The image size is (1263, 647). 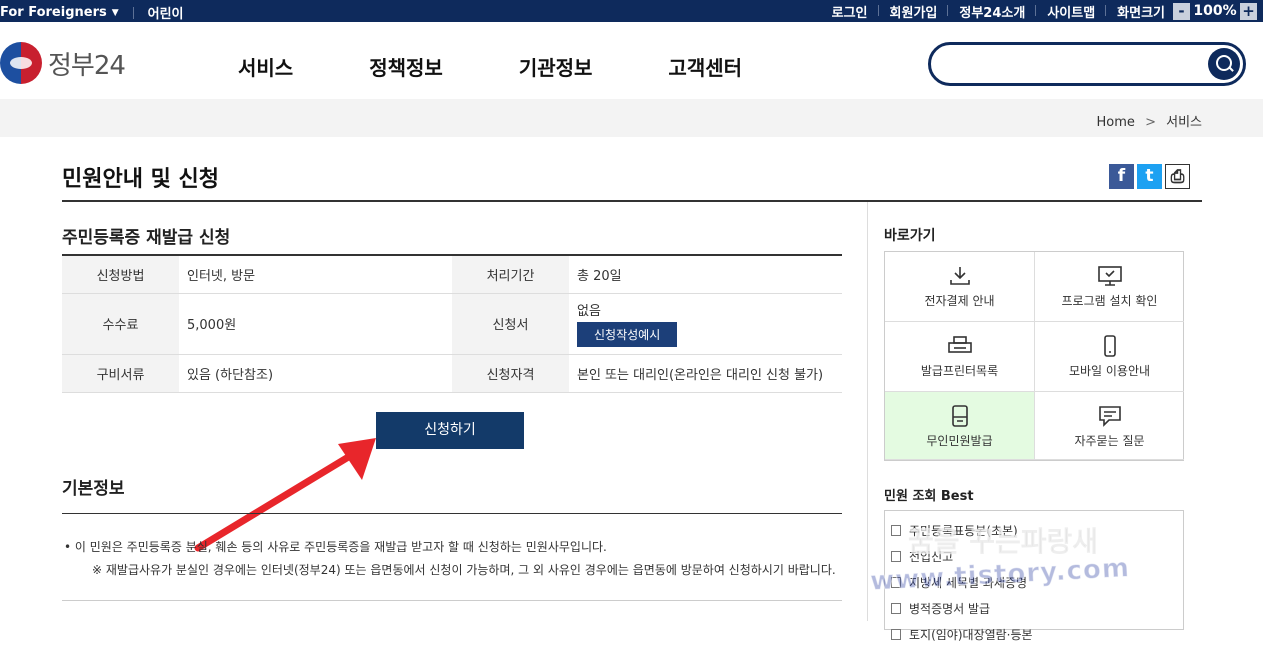 What do you see at coordinates (53, 12) in the screenshot?
I see `for-foreigners-menu: For Foreigners` at bounding box center [53, 12].